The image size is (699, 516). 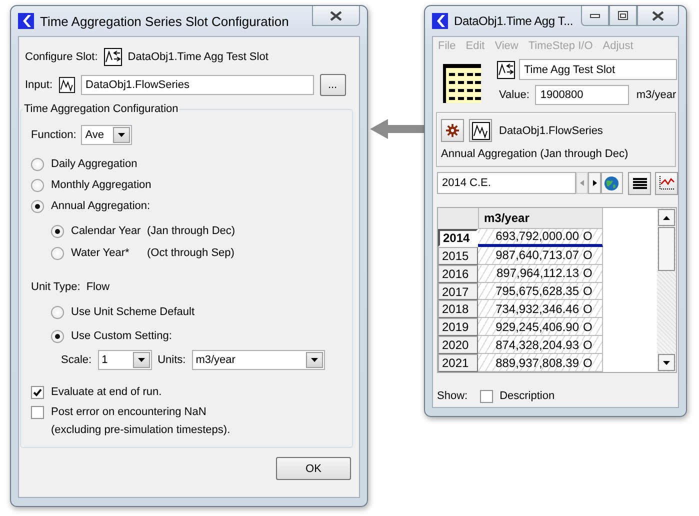 I want to click on field-label: Value:, so click(x=514, y=94).